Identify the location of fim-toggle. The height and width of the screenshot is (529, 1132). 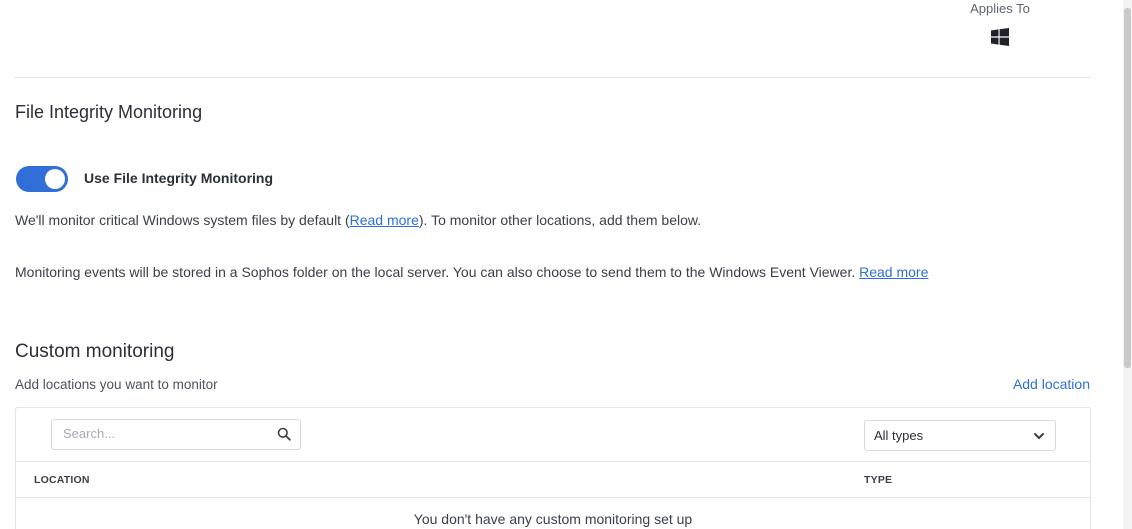
(42, 179).